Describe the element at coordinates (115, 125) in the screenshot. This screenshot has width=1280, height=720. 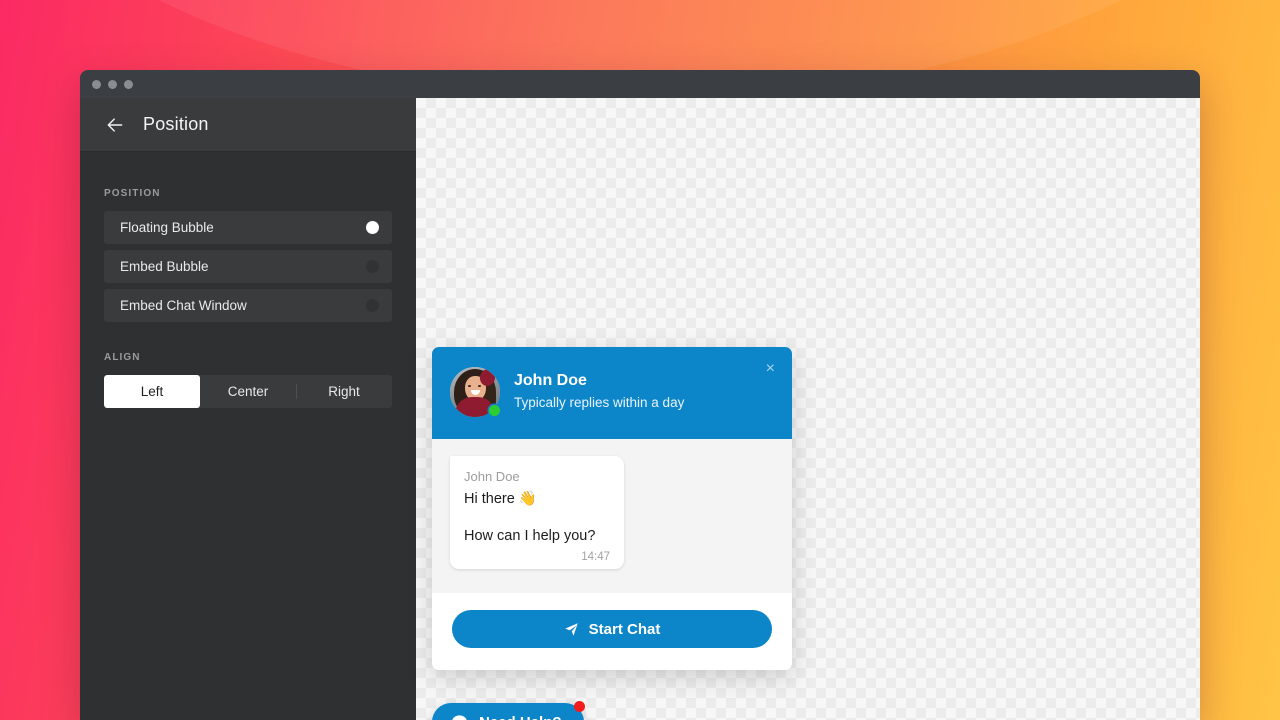
I see `arrow-left-icon` at that location.